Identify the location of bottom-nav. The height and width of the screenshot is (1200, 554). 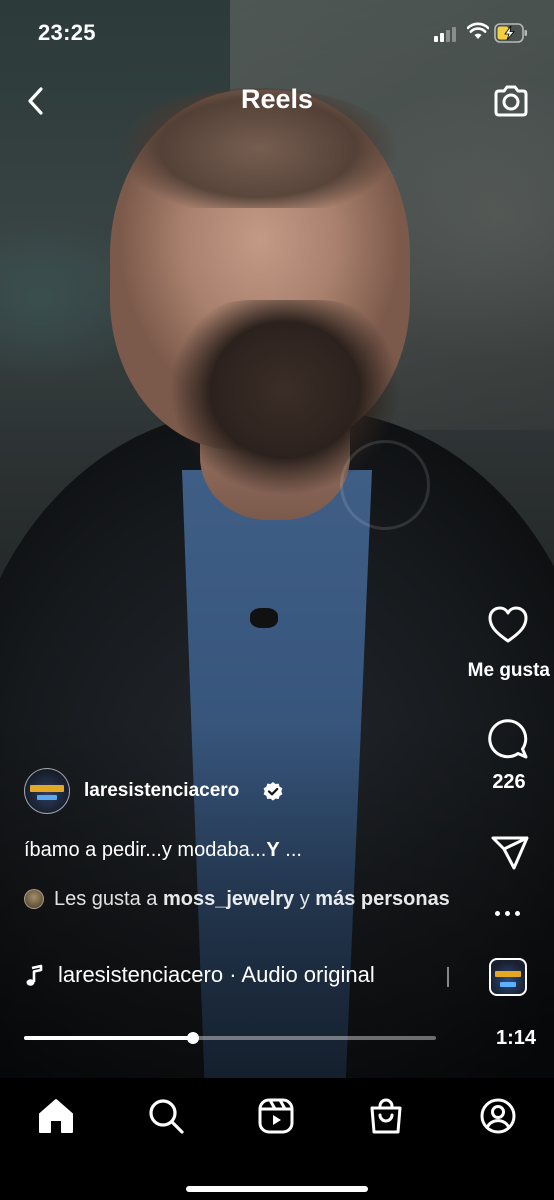
(277, 1139).